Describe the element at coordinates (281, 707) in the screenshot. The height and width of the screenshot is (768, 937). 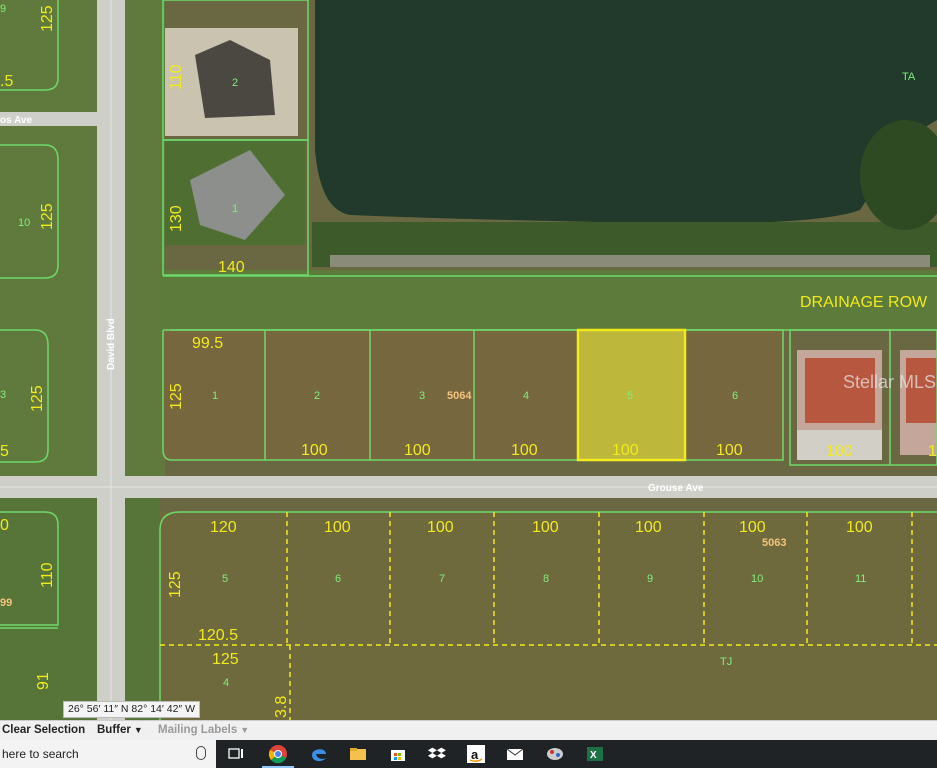
I see `dim-label: 3.8` at that location.